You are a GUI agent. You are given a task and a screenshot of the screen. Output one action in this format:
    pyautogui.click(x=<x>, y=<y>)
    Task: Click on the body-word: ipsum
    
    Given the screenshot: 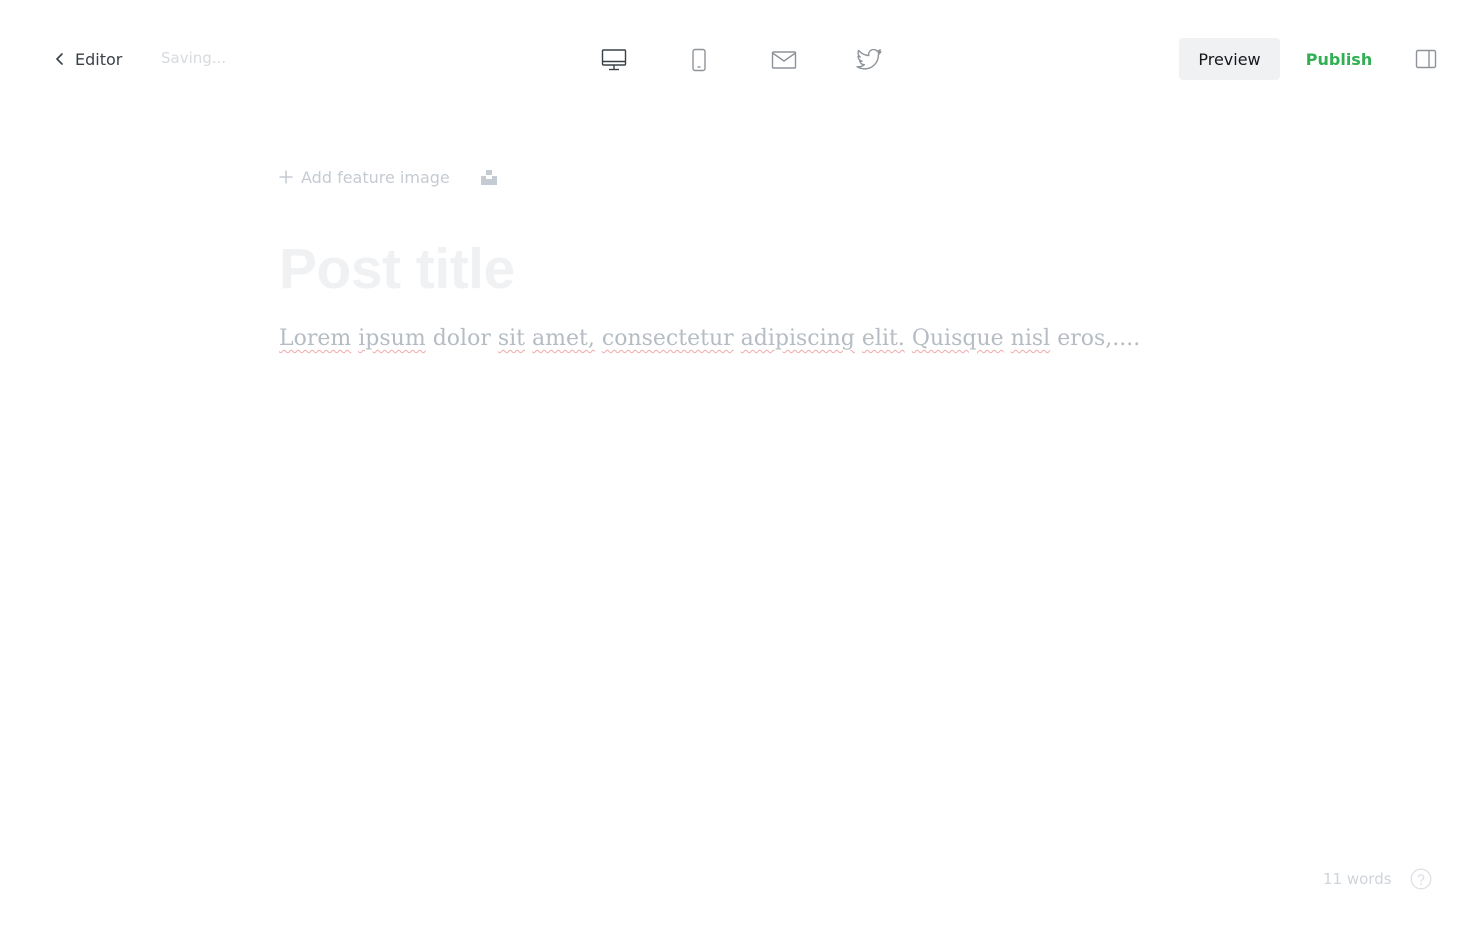 What is the action you would take?
    pyautogui.click(x=392, y=338)
    